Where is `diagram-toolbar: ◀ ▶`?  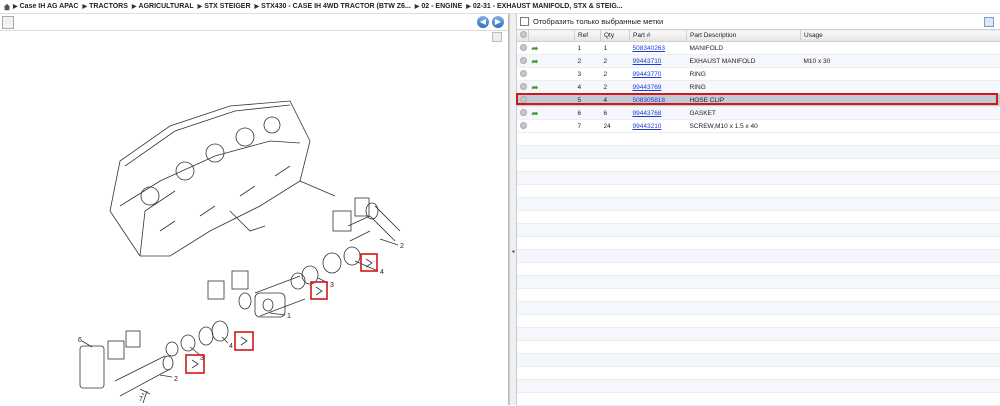 diagram-toolbar: ◀ ▶ is located at coordinates (254, 22).